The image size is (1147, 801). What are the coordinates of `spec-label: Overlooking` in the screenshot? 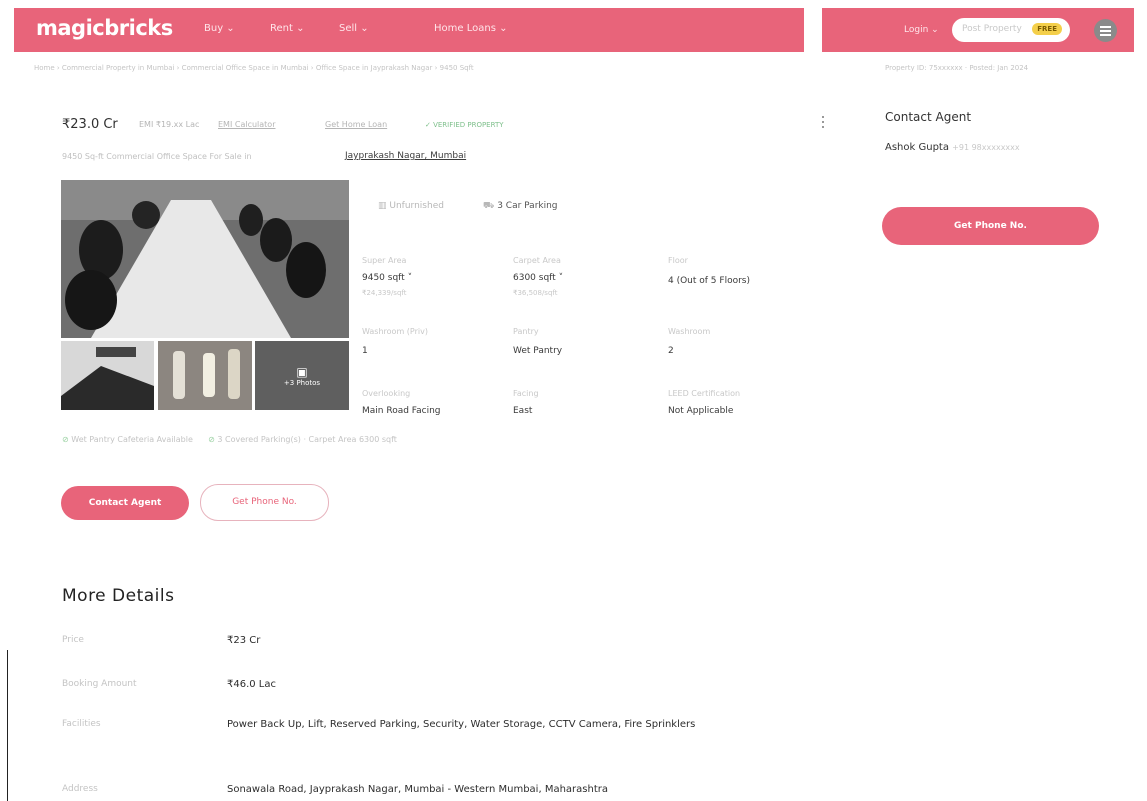 It's located at (386, 393).